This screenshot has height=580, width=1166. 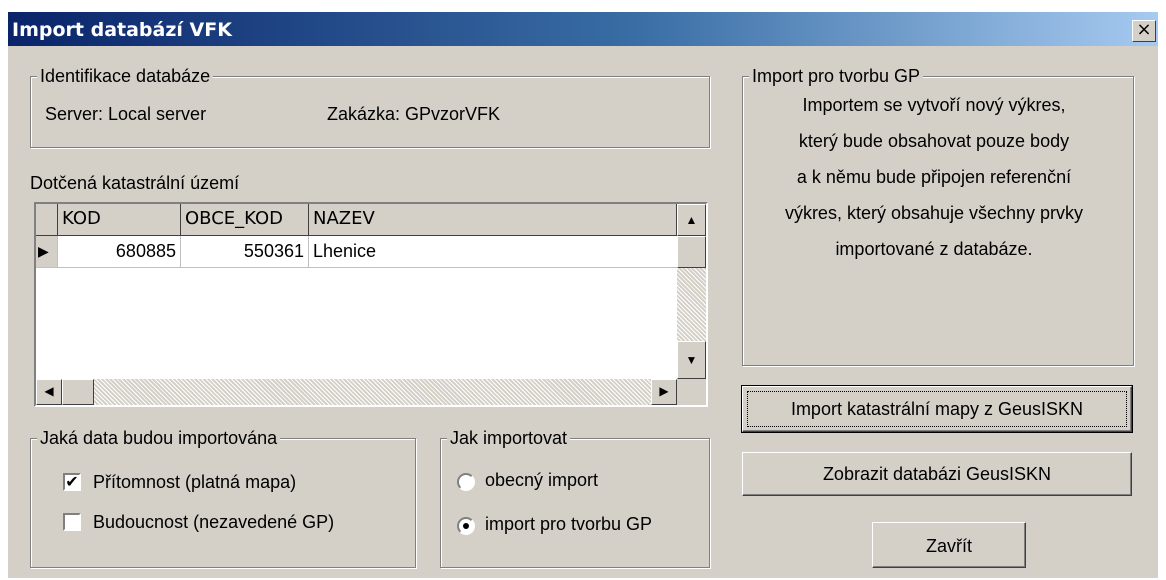 I want to click on territory-label: Dotčená katastrální území, so click(x=135, y=183).